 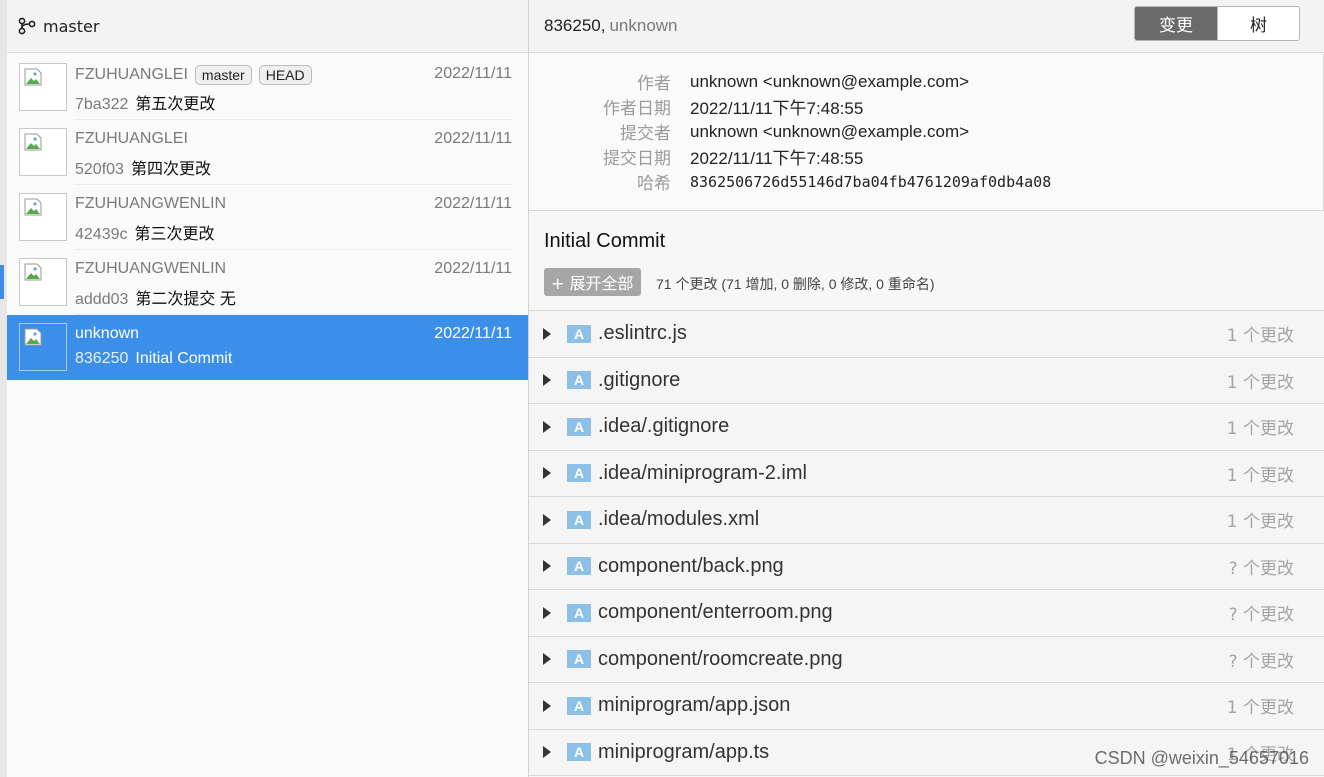 I want to click on branch-header: master, so click(x=267, y=26).